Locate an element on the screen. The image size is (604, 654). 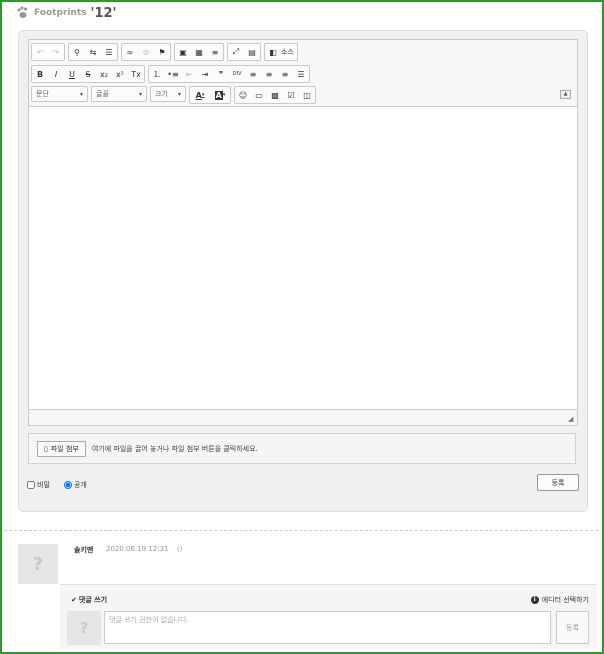
hr-icon: ≡ is located at coordinates (215, 52).